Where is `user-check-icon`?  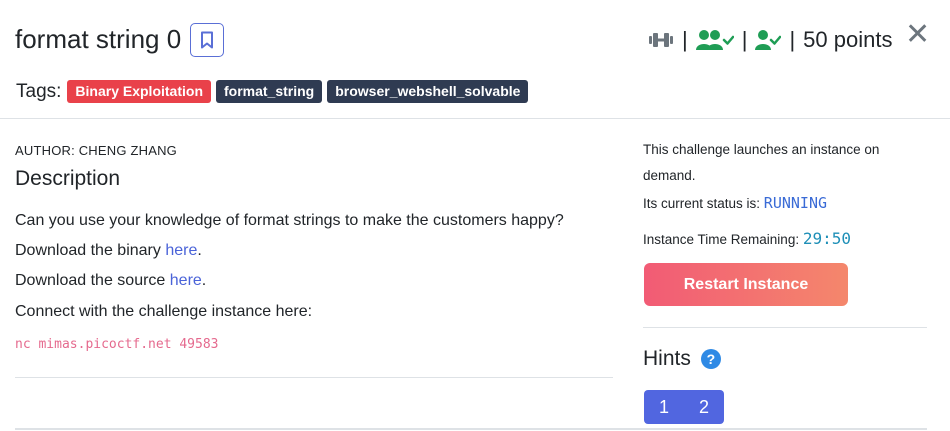 user-check-icon is located at coordinates (768, 40).